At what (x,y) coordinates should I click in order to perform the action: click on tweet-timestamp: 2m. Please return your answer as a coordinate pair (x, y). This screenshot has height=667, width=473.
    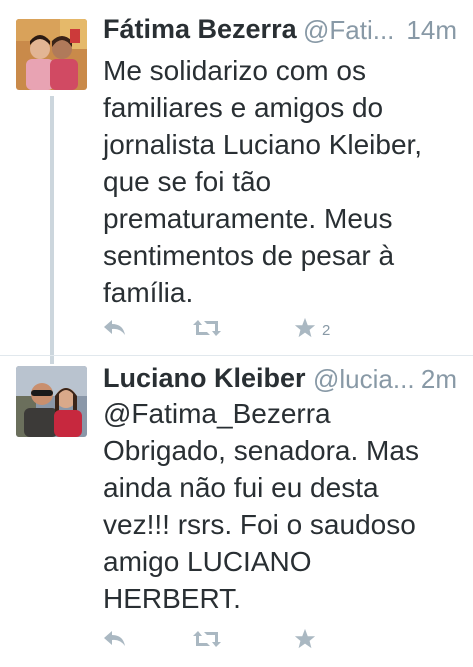
    Looking at the image, I should click on (439, 379).